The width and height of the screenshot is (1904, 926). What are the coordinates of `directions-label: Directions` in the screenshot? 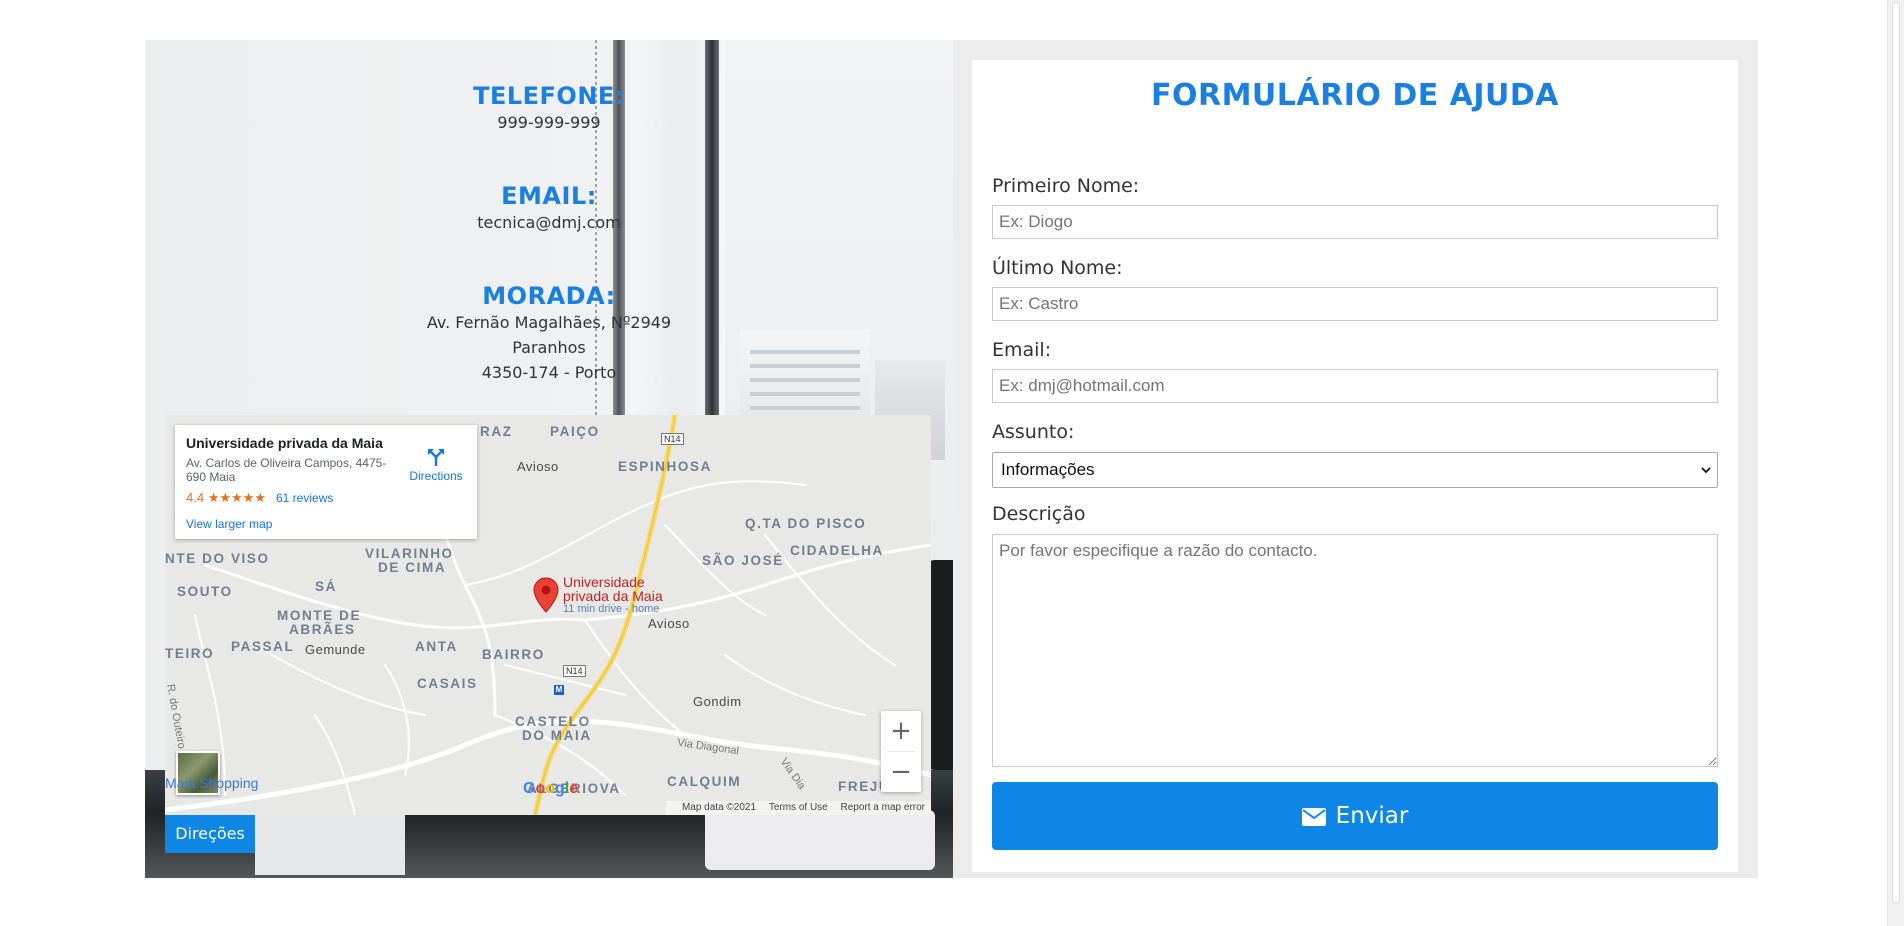 It's located at (436, 476).